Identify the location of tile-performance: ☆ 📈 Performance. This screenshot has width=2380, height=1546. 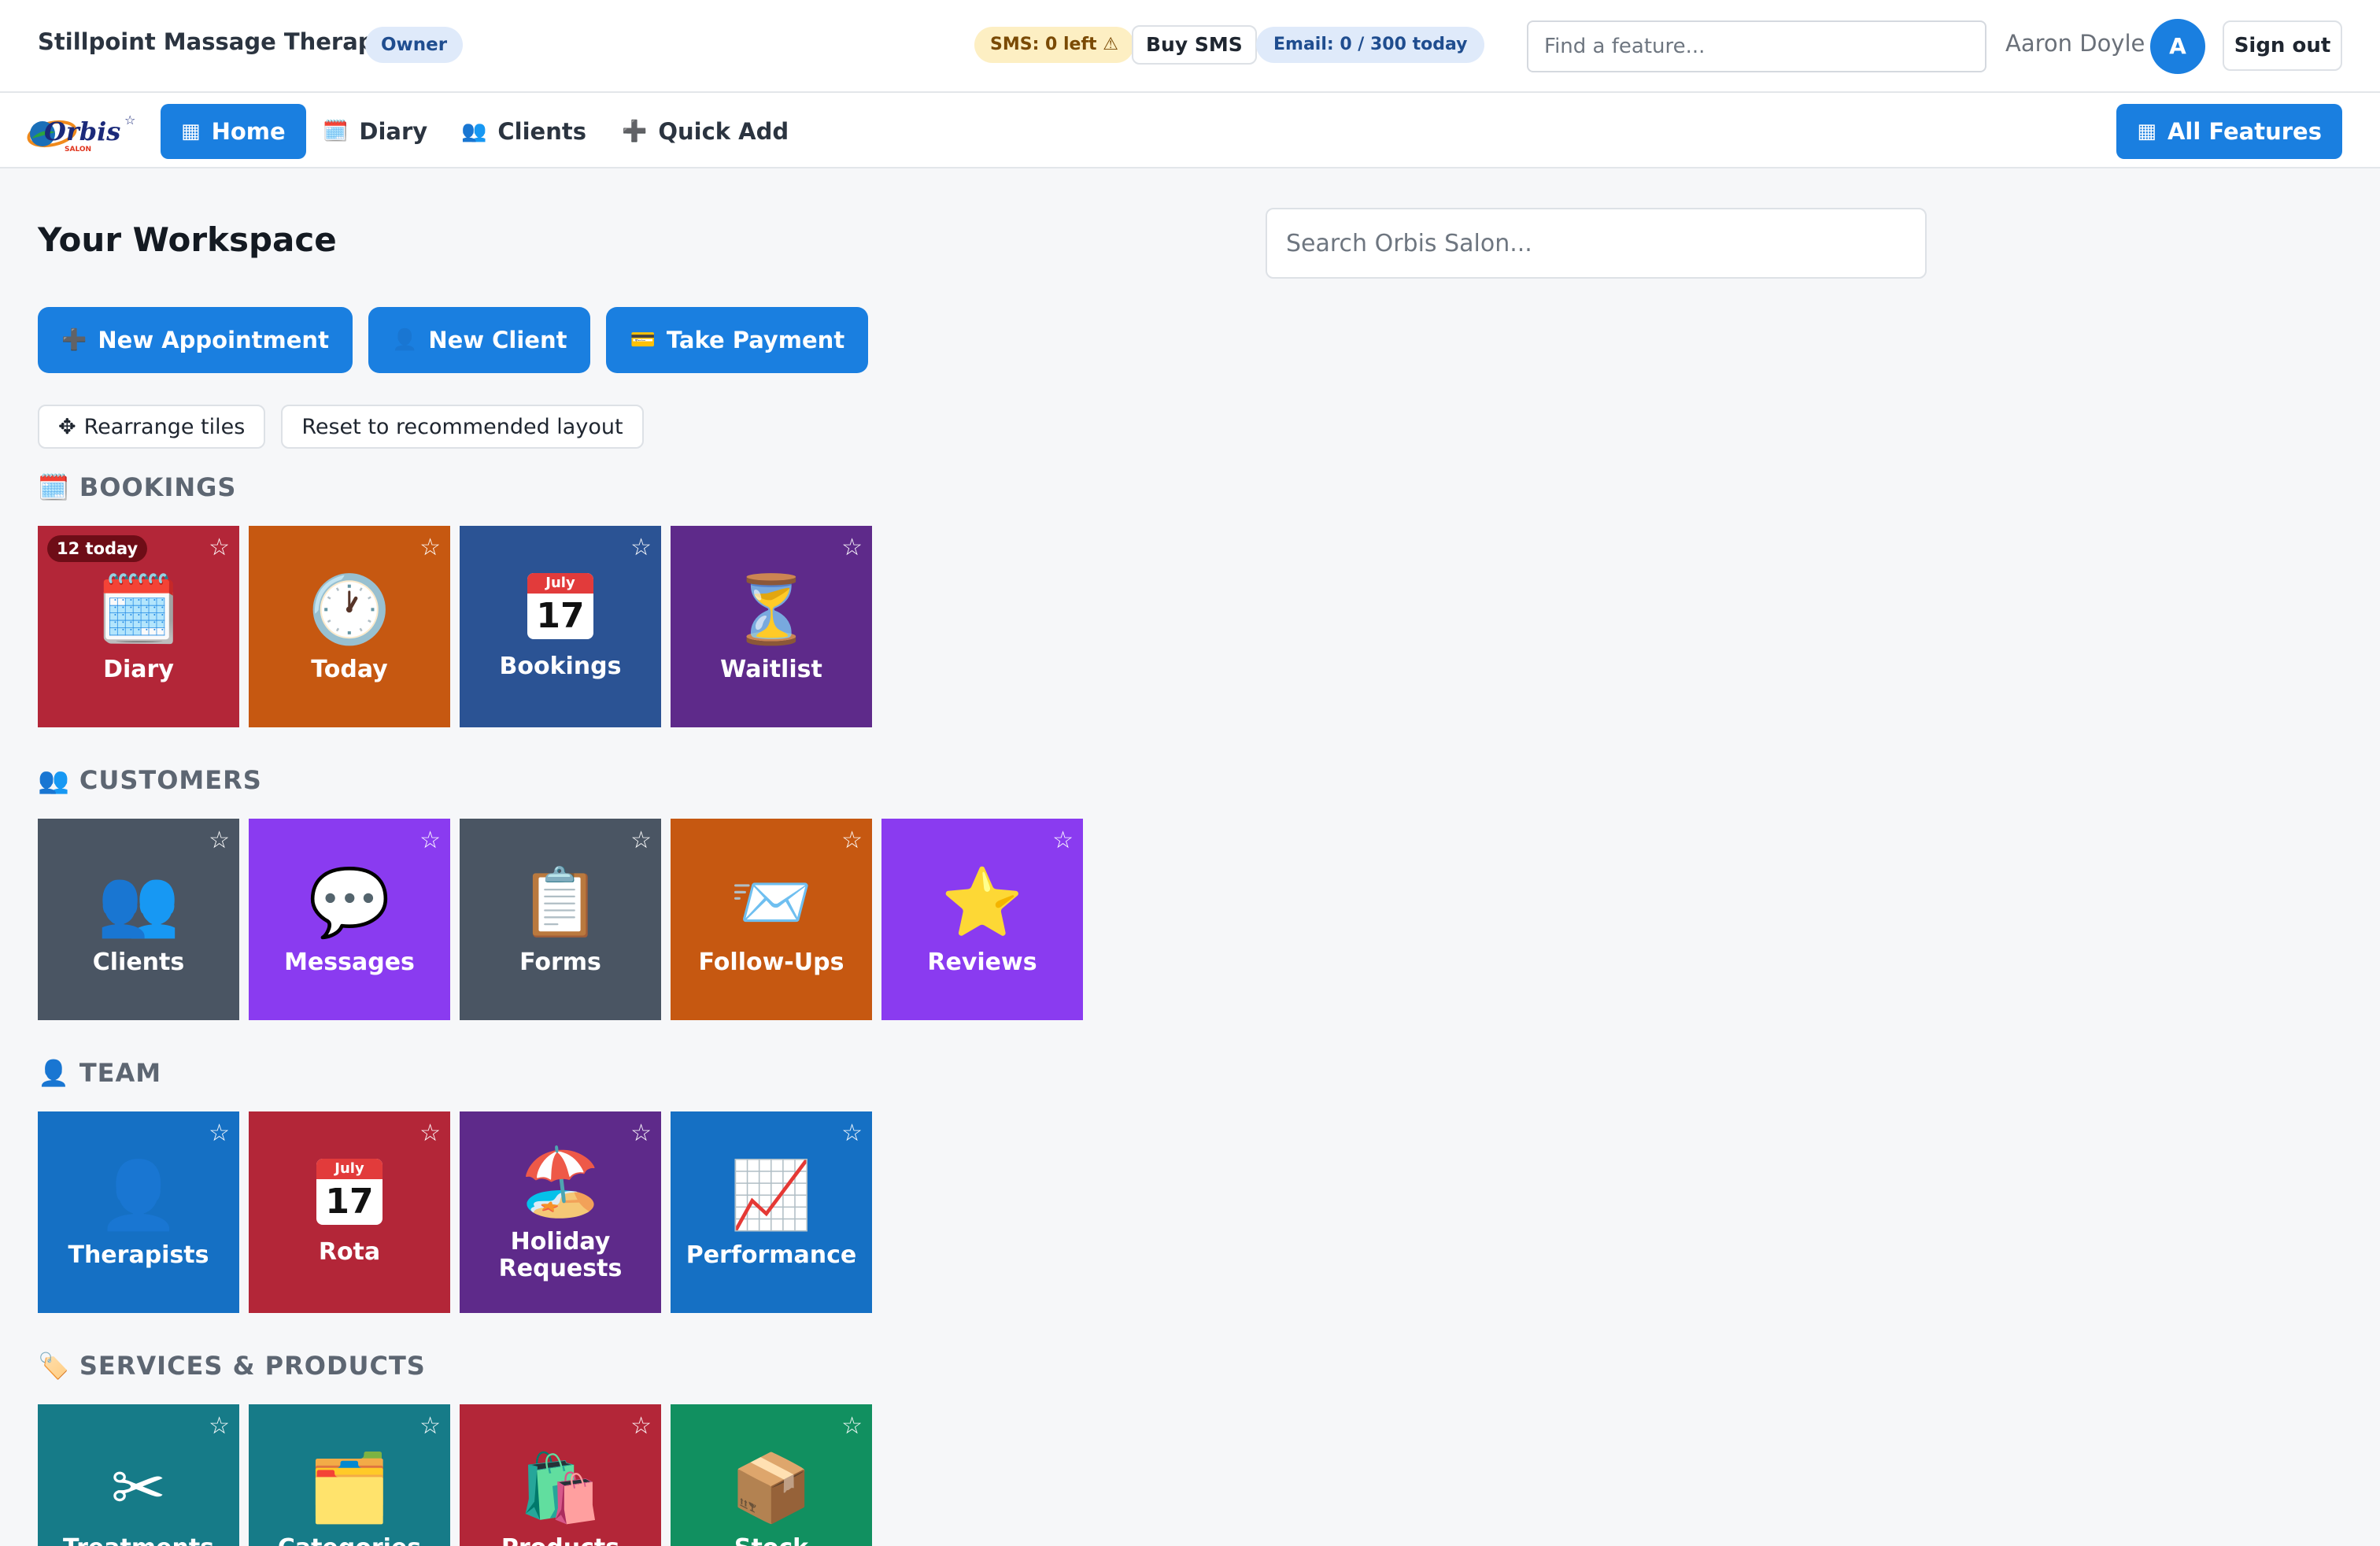
(771, 1212).